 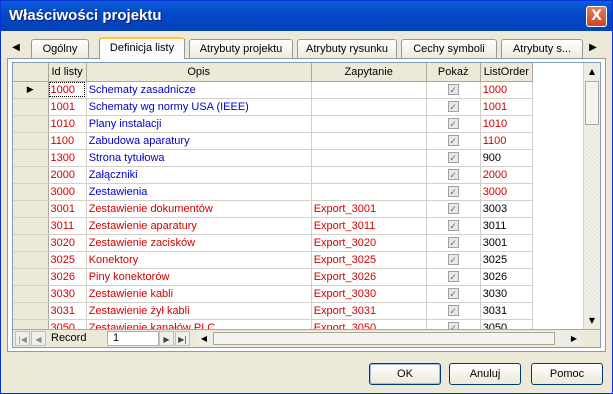 What do you see at coordinates (204, 338) in the screenshot?
I see `scroll-left-icon: ◀` at bounding box center [204, 338].